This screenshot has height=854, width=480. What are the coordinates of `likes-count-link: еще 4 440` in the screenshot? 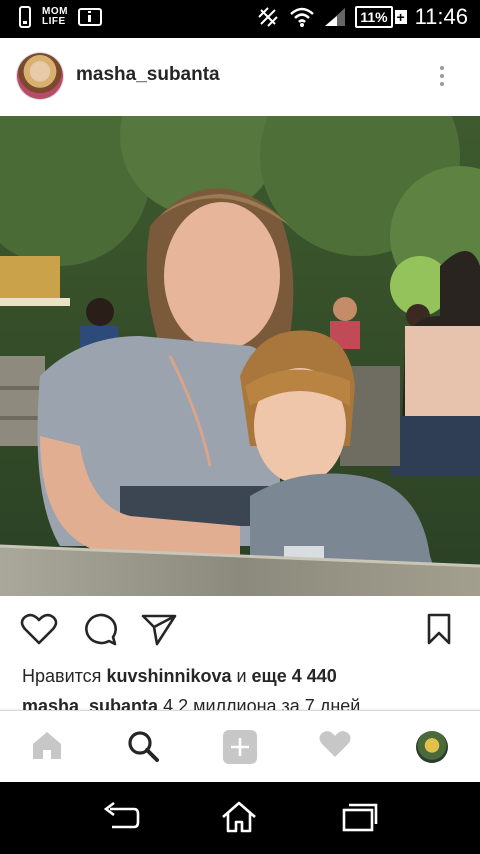 It's located at (294, 676).